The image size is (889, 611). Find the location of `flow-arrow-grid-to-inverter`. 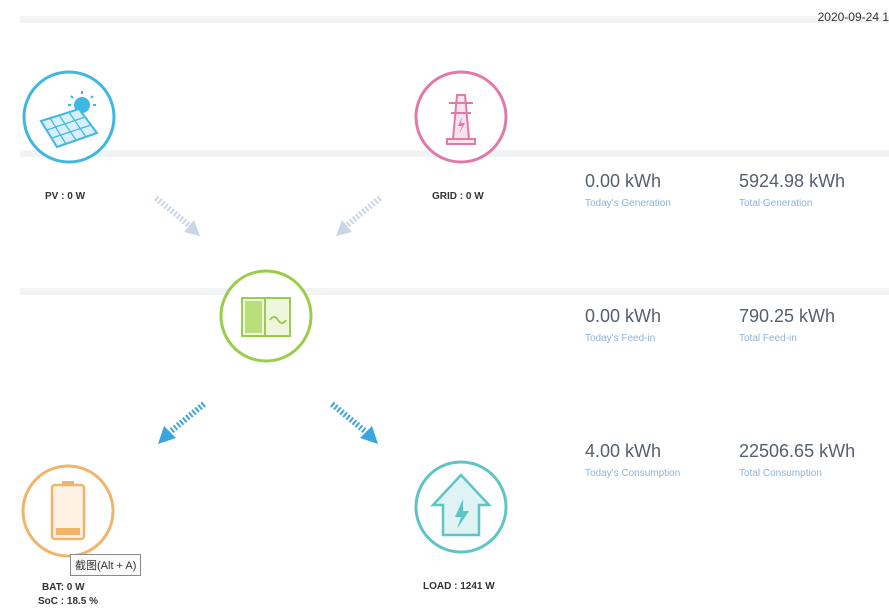

flow-arrow-grid-to-inverter is located at coordinates (359, 215).